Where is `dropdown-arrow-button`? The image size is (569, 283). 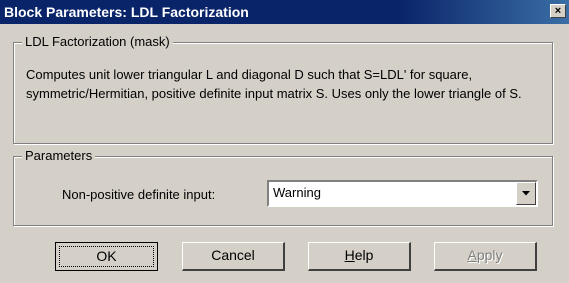 dropdown-arrow-button is located at coordinates (526, 193).